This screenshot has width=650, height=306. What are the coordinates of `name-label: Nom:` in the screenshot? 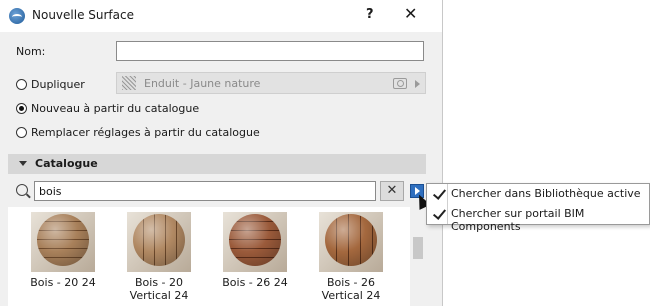 It's located at (31, 51).